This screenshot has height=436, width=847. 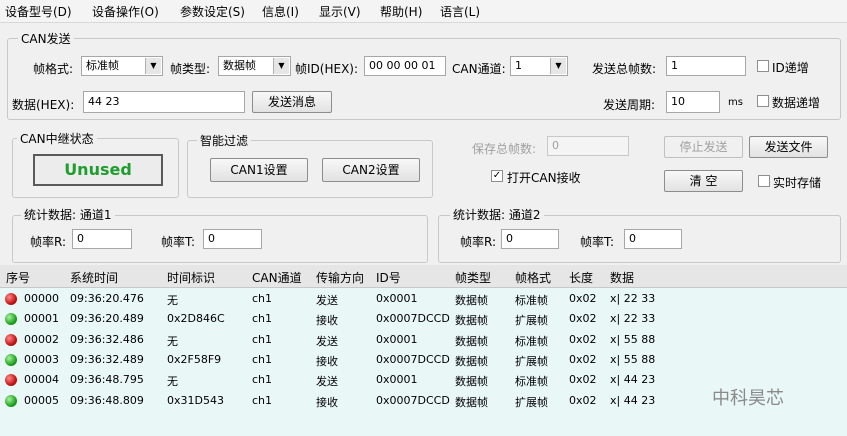 I want to click on cell-index: 00000, so click(x=41, y=298).